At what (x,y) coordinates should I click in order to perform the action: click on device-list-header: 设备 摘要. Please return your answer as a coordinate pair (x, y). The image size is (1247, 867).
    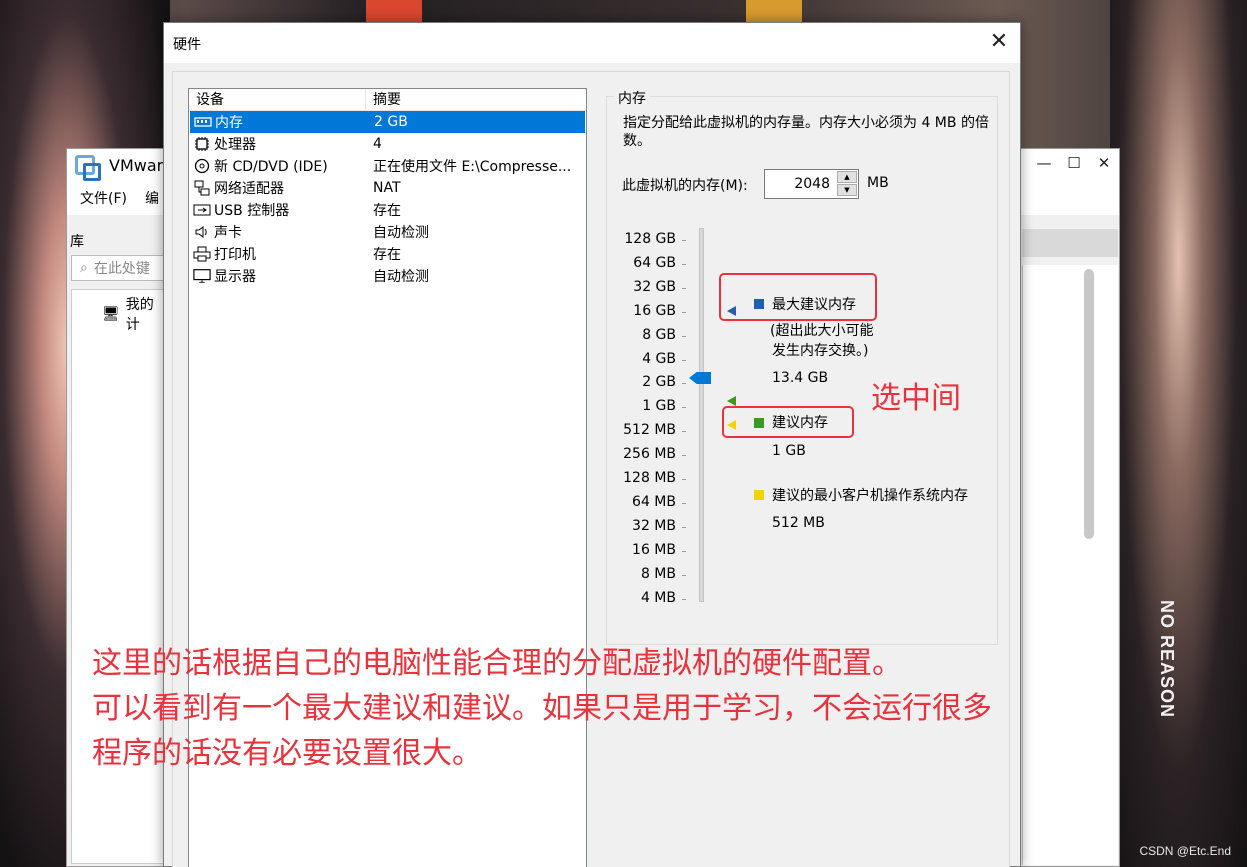
    Looking at the image, I should click on (387, 100).